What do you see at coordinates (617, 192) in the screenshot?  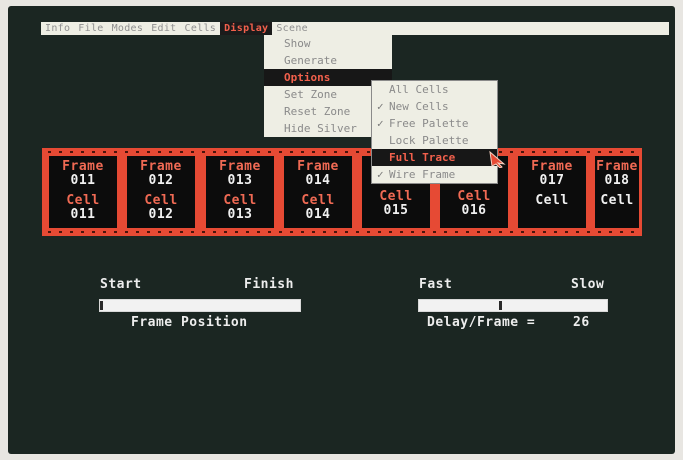 I see `frame-018: Frame 018 Cell` at bounding box center [617, 192].